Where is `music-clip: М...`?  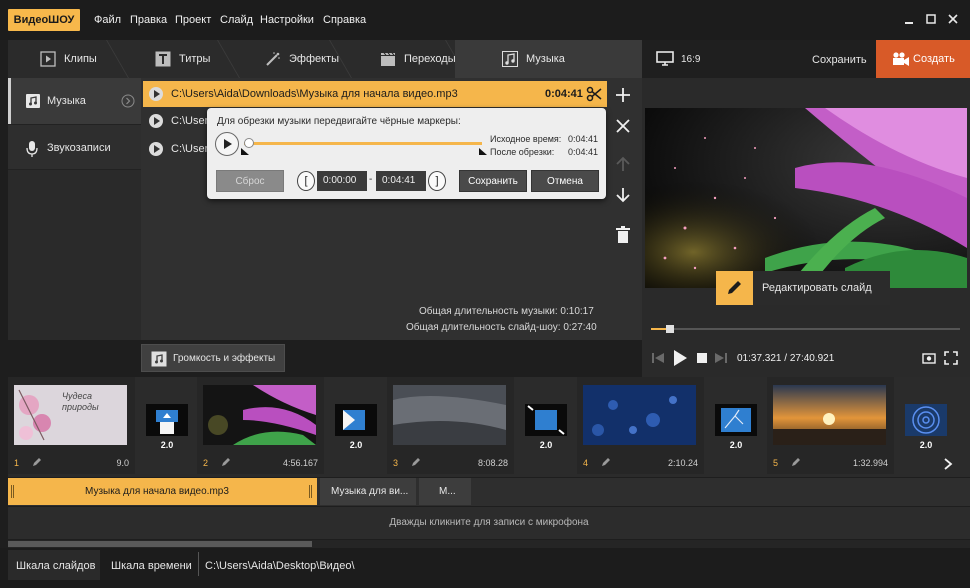
music-clip: М... is located at coordinates (445, 491).